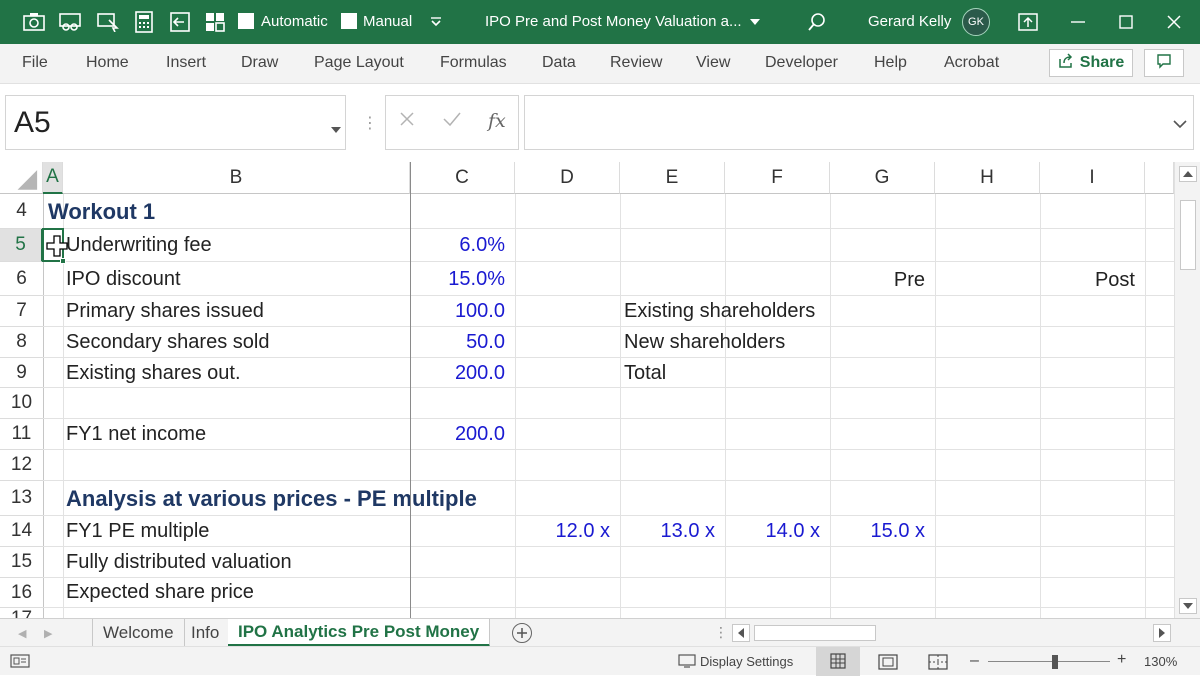 The image size is (1200, 681). Describe the element at coordinates (741, 633) in the screenshot. I see `hscroll-left-icon` at that location.